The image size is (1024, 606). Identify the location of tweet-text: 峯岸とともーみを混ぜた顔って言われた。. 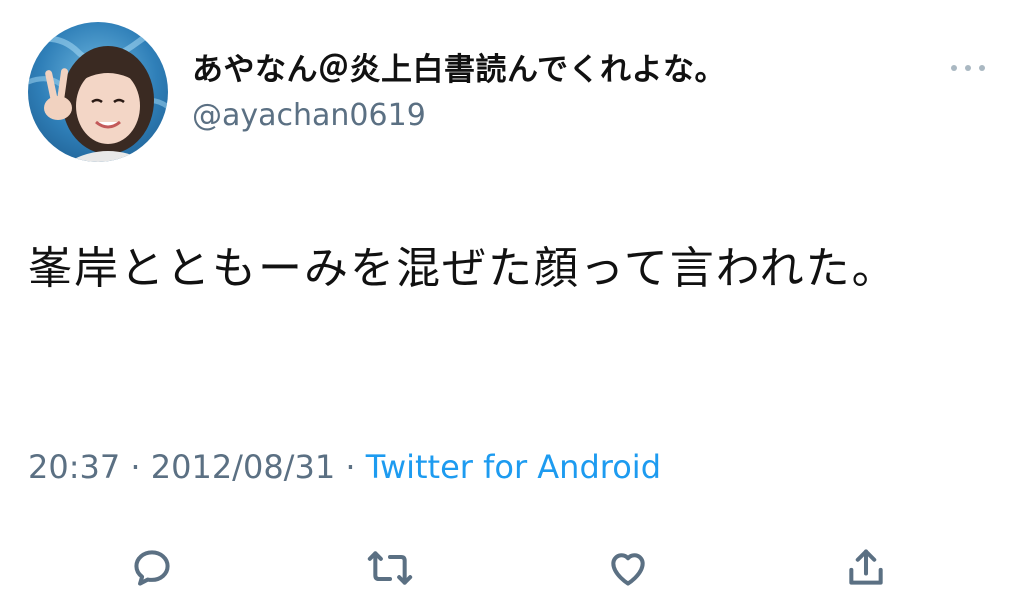
(463, 268).